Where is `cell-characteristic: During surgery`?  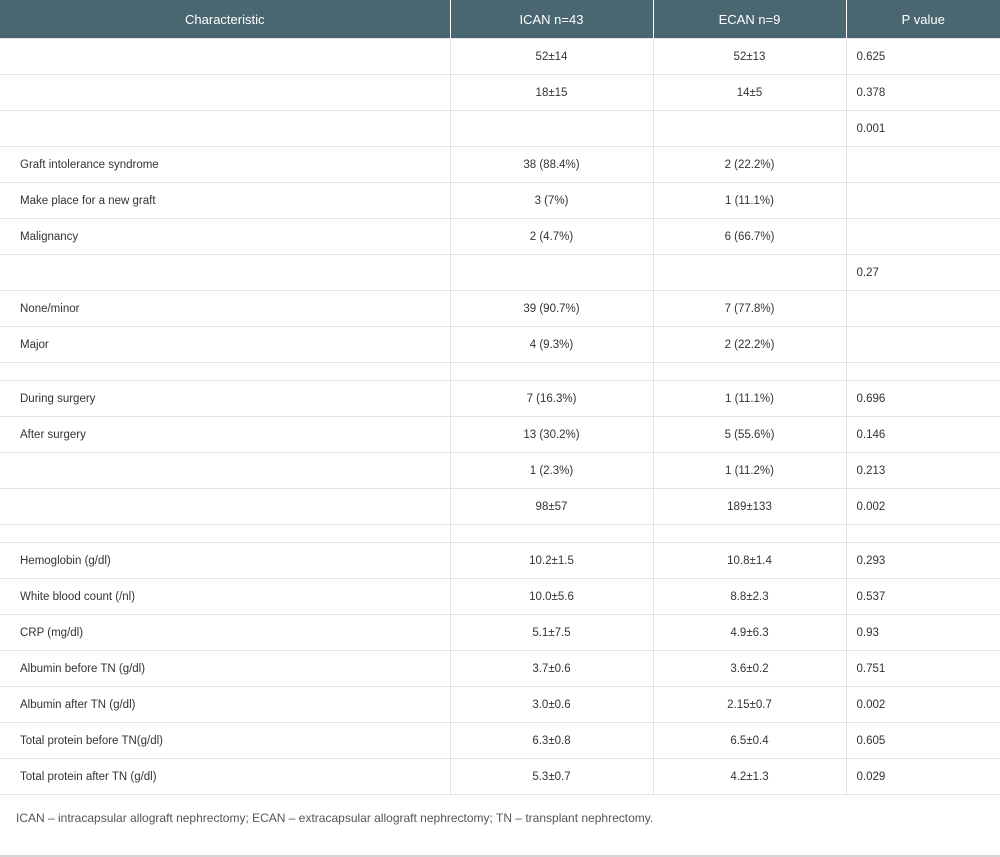
cell-characteristic: During surgery is located at coordinates (225, 398).